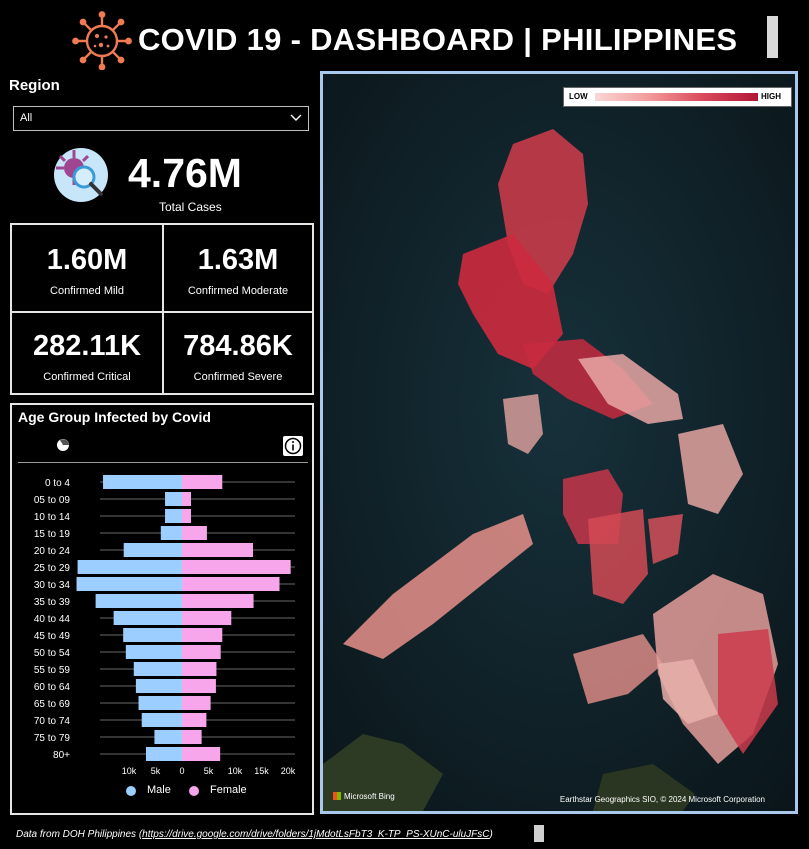  Describe the element at coordinates (288, 771) in the screenshot. I see `x-tick-label: 20k` at that location.